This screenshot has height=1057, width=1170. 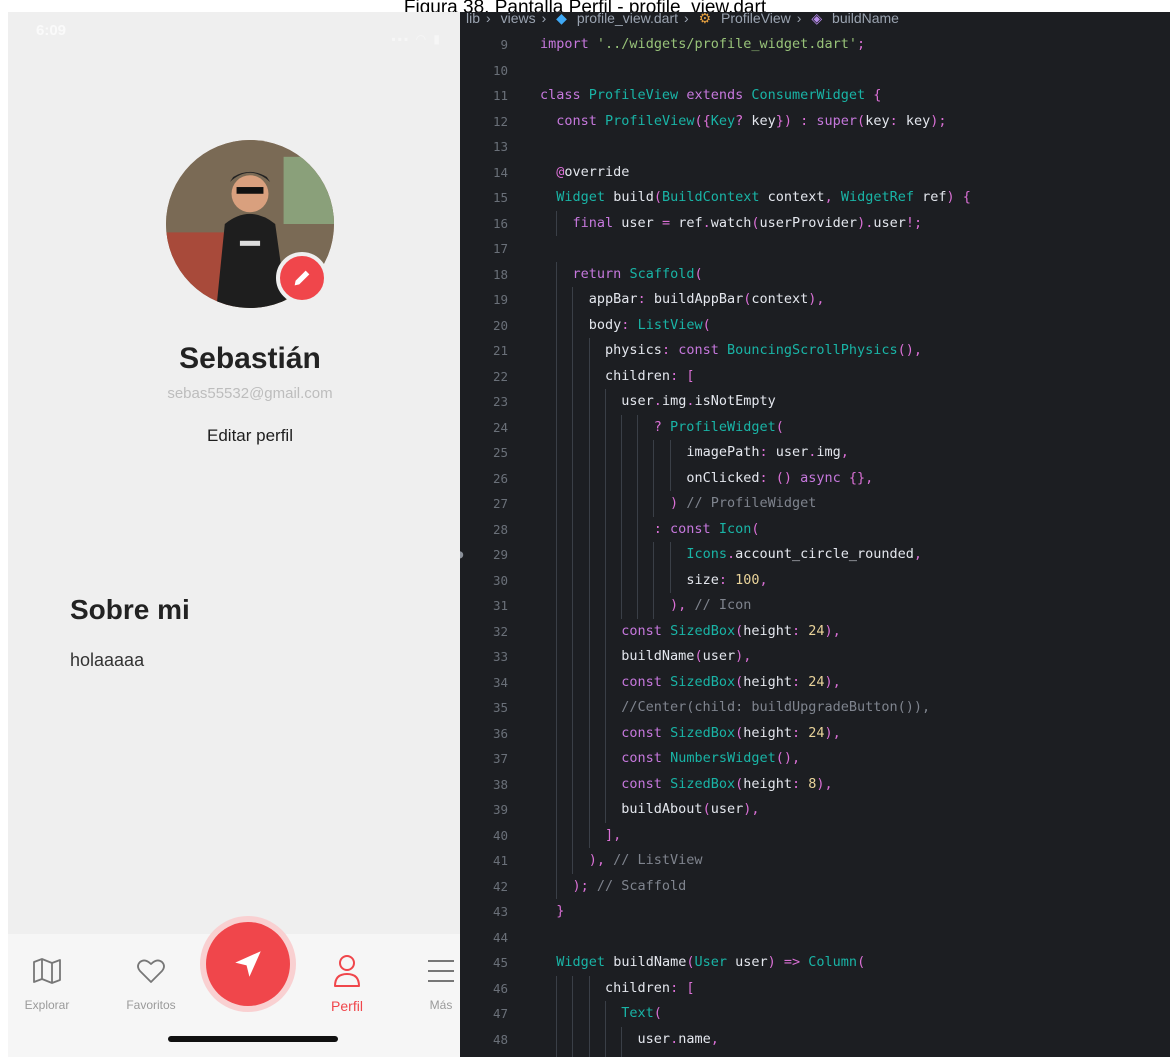 What do you see at coordinates (650, 987) in the screenshot?
I see `code-text: children: [` at bounding box center [650, 987].